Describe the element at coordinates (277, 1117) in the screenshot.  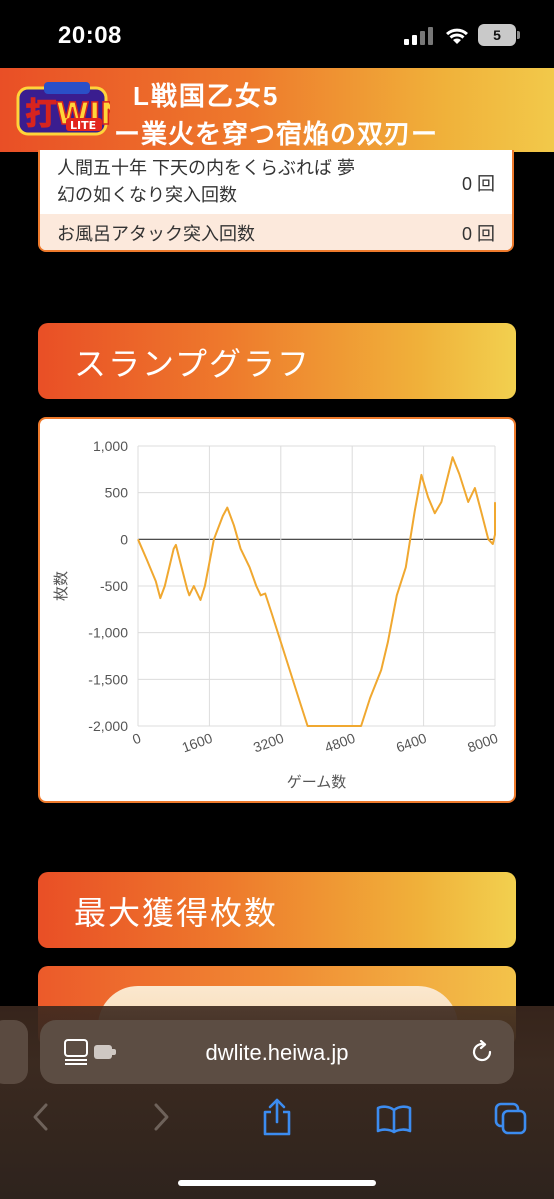
I see `share-icon` at that location.